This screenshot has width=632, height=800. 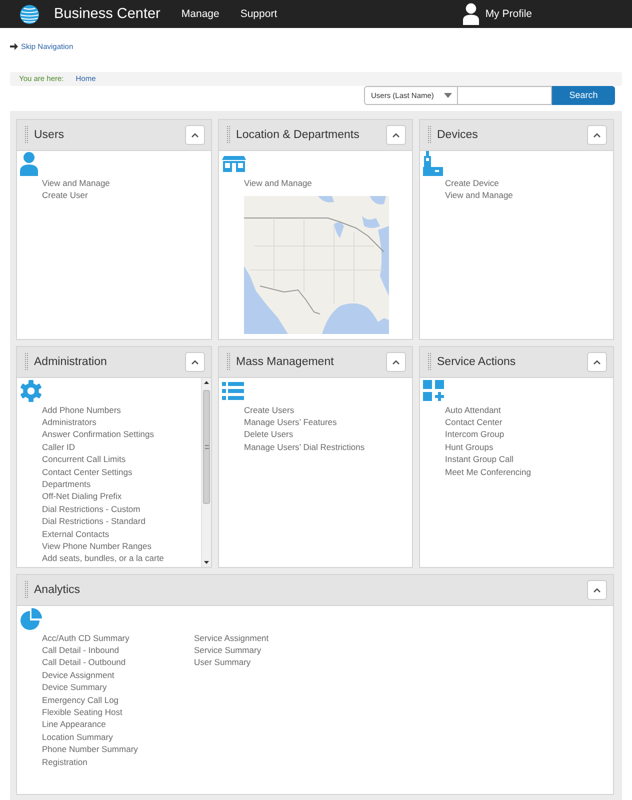 I want to click on scrollbar-thumb, so click(x=206, y=447).